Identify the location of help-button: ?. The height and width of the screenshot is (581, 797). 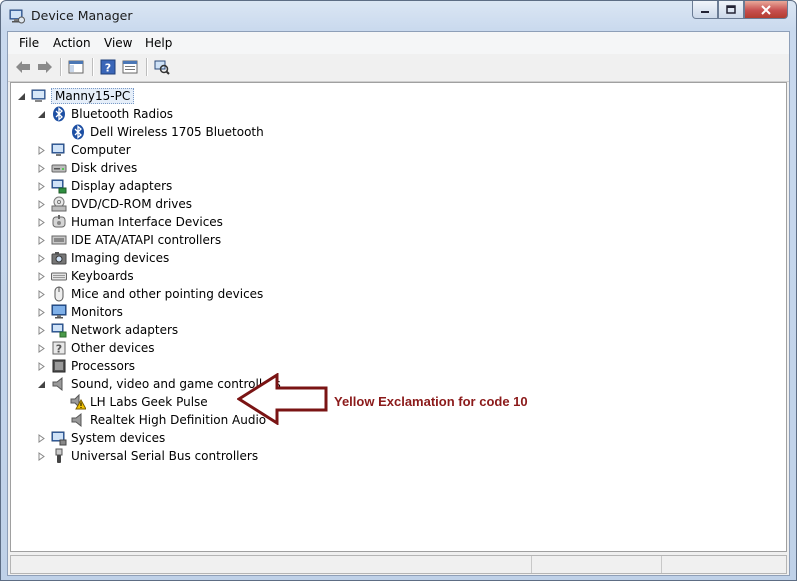
(108, 67).